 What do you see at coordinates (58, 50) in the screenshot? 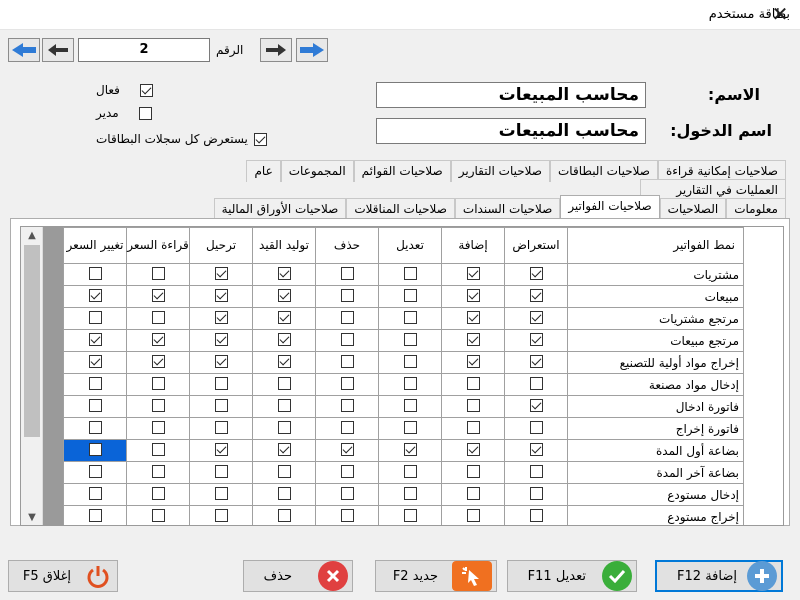
I see `previous-record-button` at bounding box center [58, 50].